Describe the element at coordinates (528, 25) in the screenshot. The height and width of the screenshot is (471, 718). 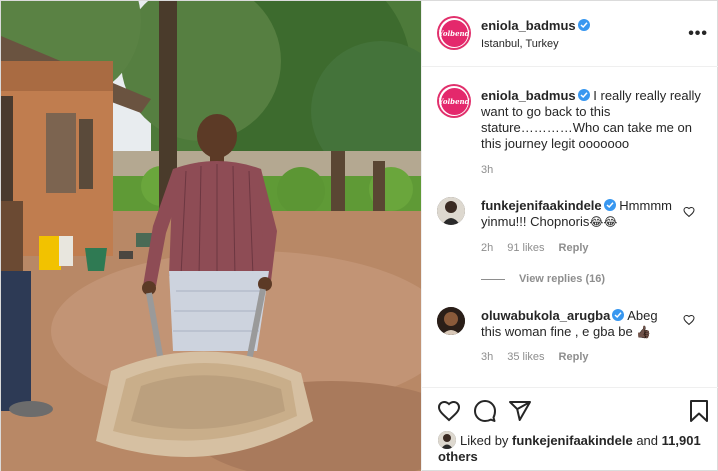
I see `author-username-text: eniola_badmus` at that location.